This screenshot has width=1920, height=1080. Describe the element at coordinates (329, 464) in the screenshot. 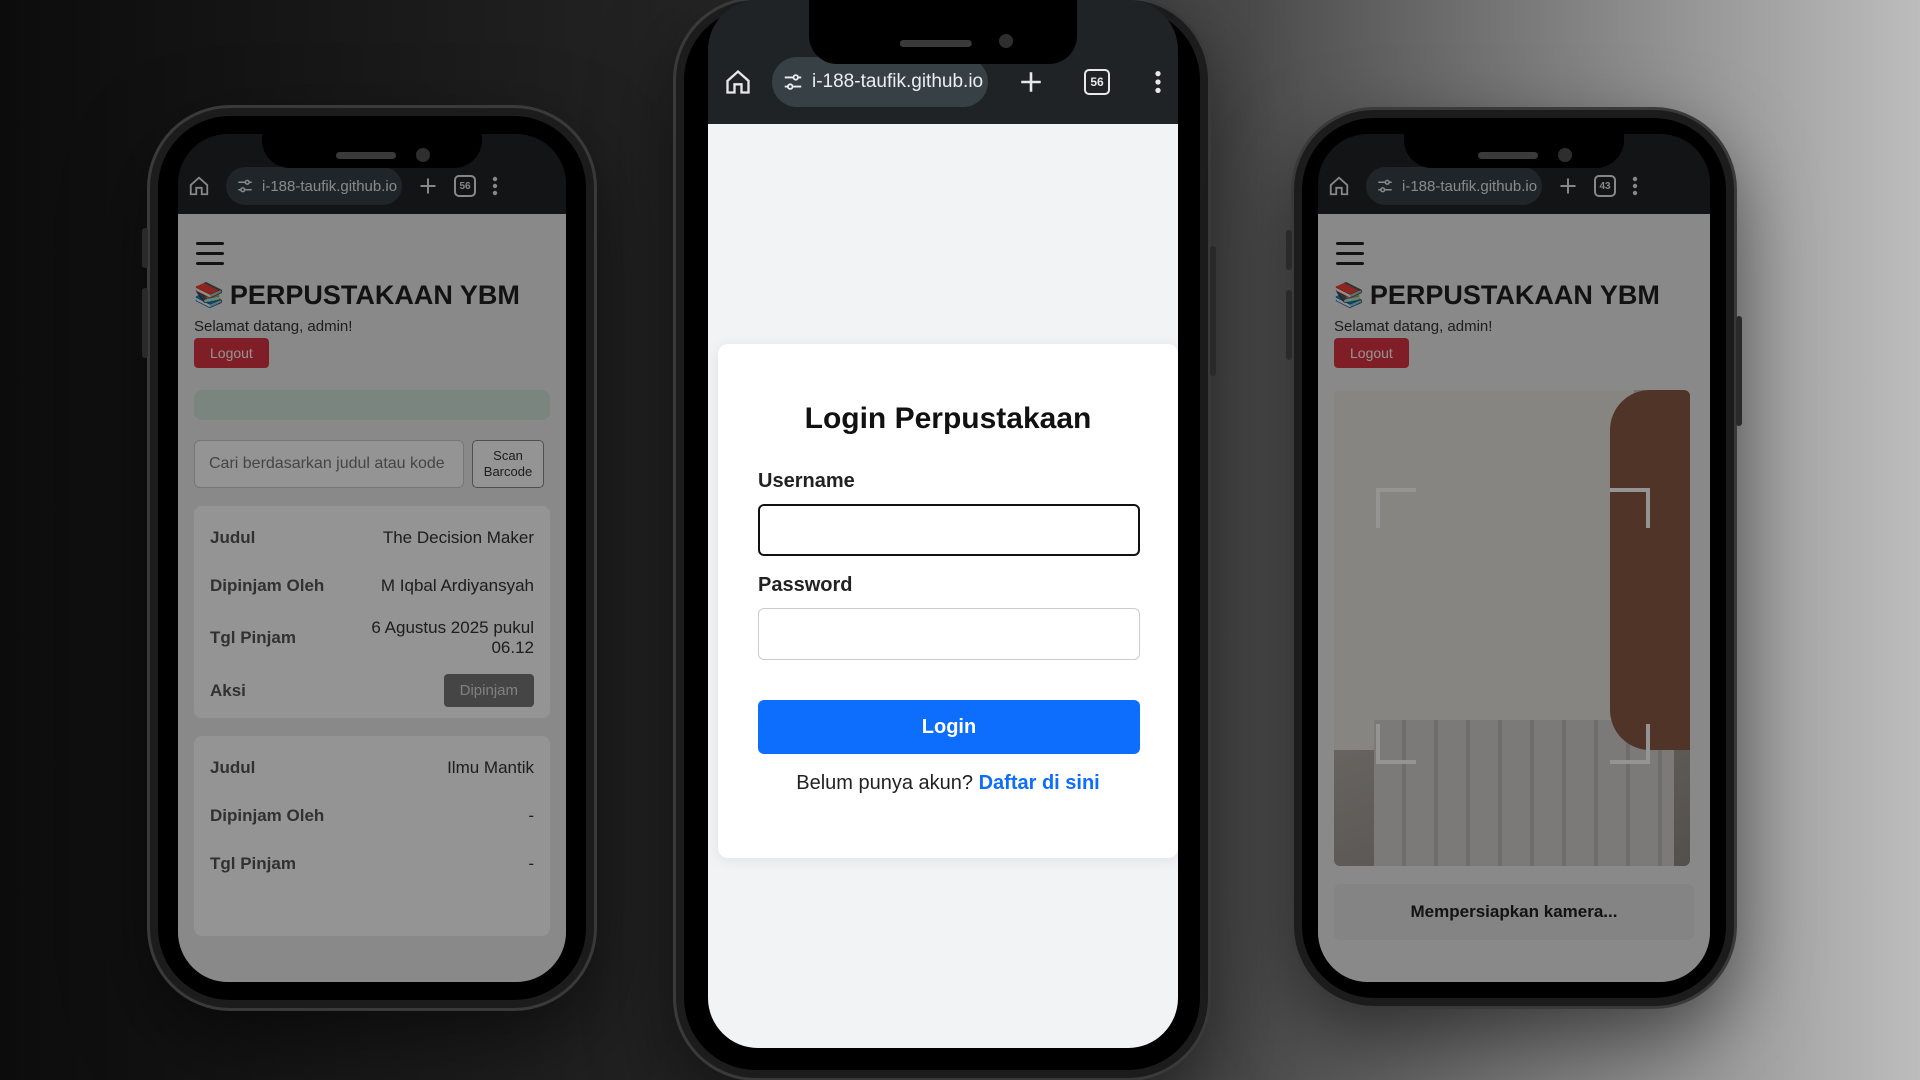

I see `search-input: Cari berdasarkan judul atau kode` at that location.